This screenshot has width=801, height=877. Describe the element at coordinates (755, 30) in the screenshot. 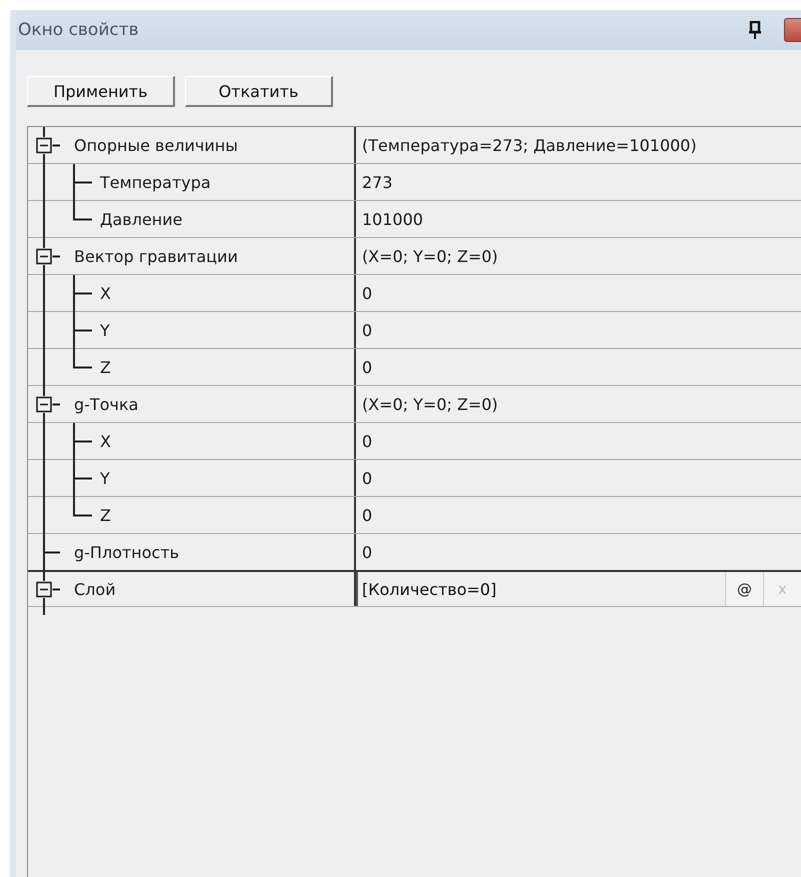

I see `pin-icon` at that location.